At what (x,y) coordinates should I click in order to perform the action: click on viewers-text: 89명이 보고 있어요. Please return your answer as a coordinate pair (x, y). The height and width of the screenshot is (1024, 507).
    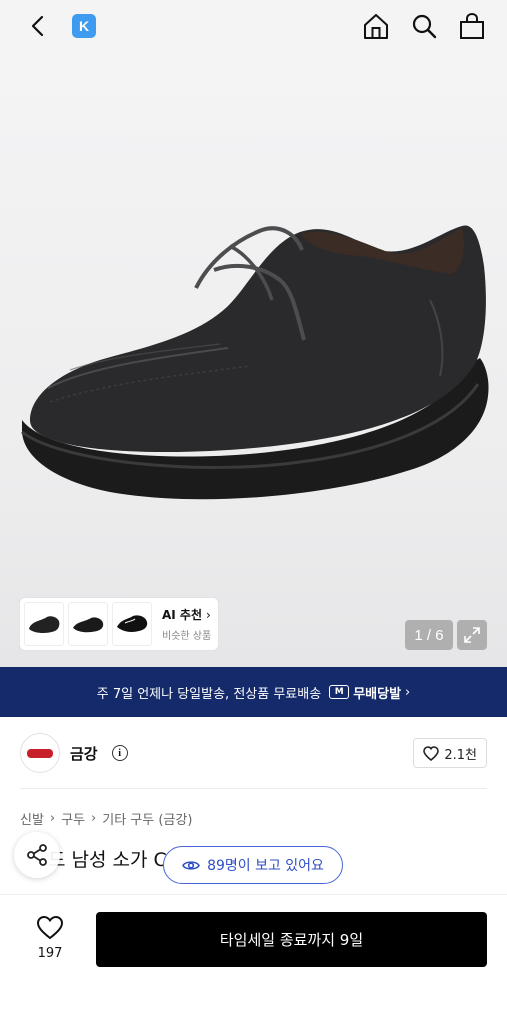
    Looking at the image, I should click on (265, 866).